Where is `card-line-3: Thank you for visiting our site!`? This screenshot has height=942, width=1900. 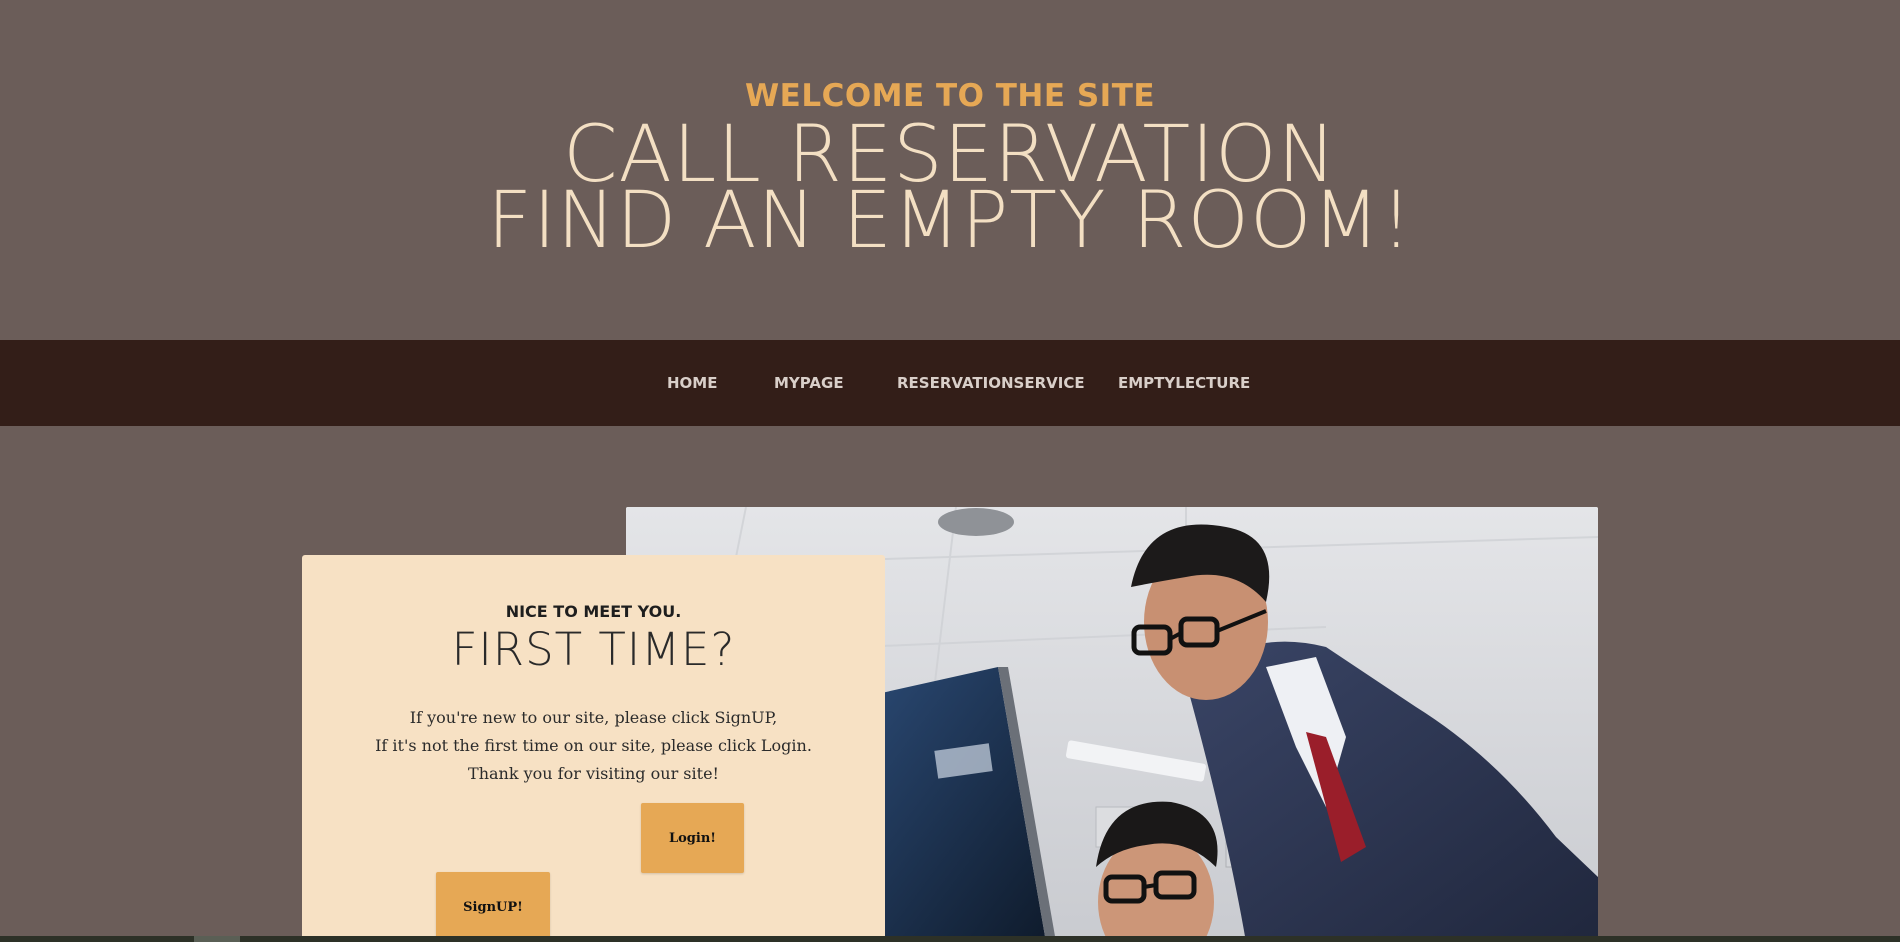 card-line-3: Thank you for visiting our site! is located at coordinates (593, 773).